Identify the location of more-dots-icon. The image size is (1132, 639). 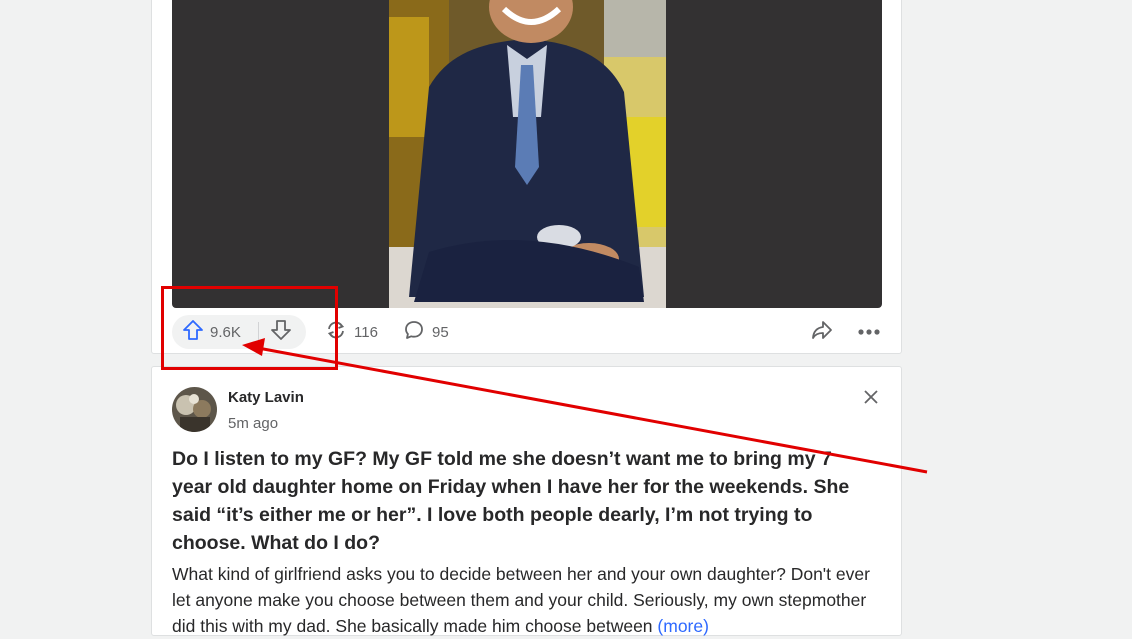
(869, 332).